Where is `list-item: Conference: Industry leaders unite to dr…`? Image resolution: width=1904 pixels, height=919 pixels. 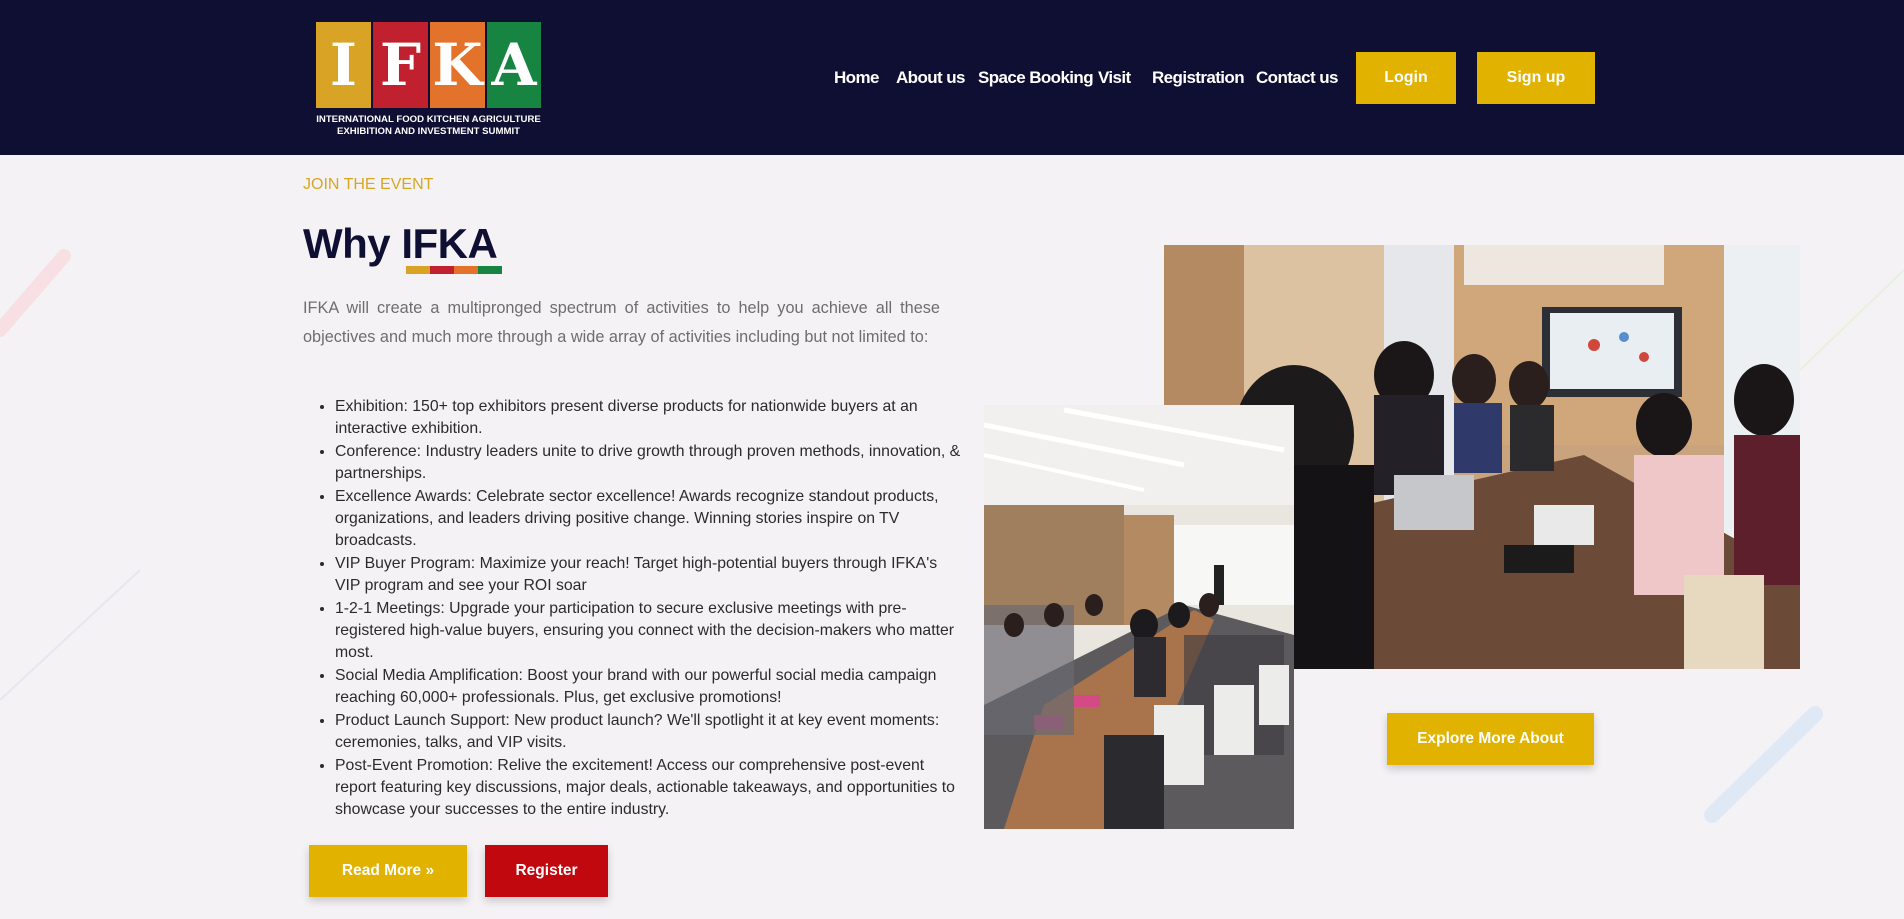
list-item: Conference: Industry leaders unite to dr… is located at coordinates (653, 463).